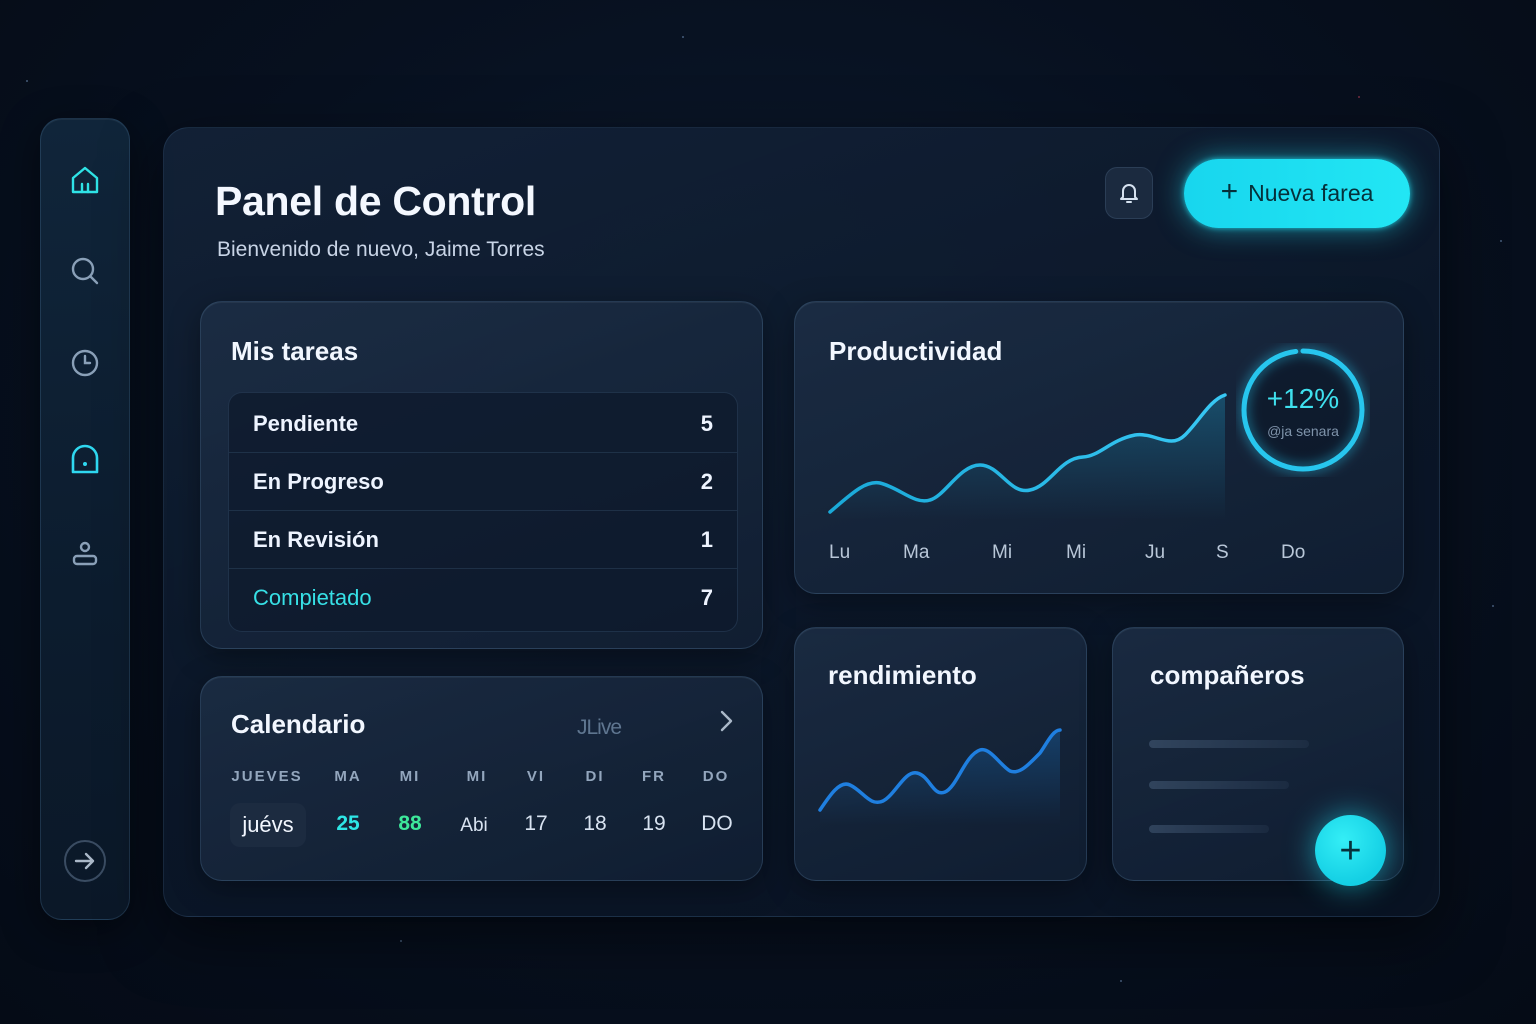  What do you see at coordinates (85, 519) in the screenshot?
I see `sidebar` at bounding box center [85, 519].